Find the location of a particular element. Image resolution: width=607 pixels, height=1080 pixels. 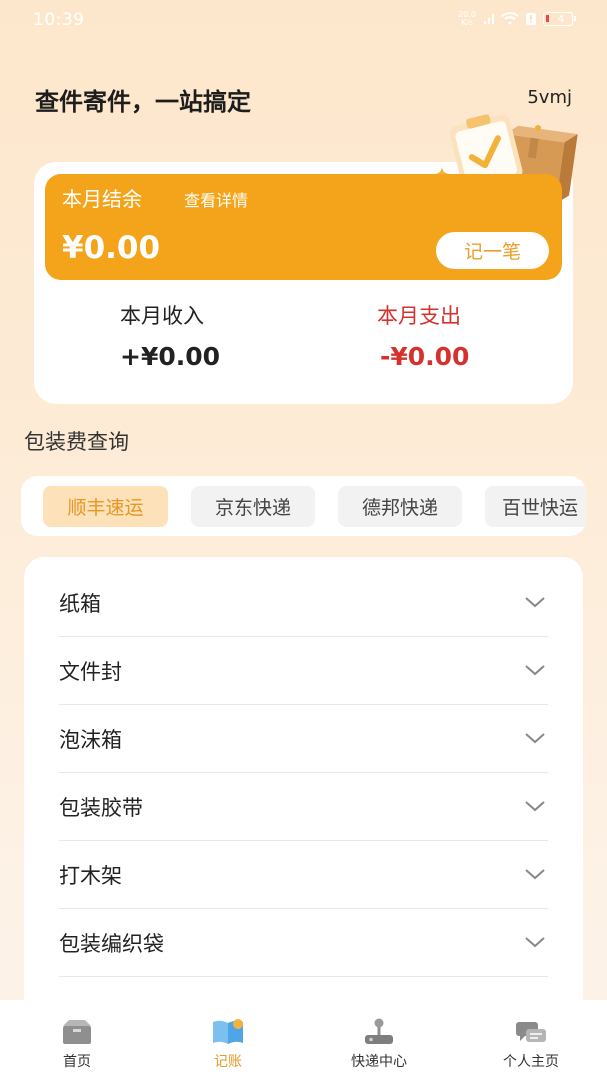

nav-label: 记账 is located at coordinates (228, 1062).